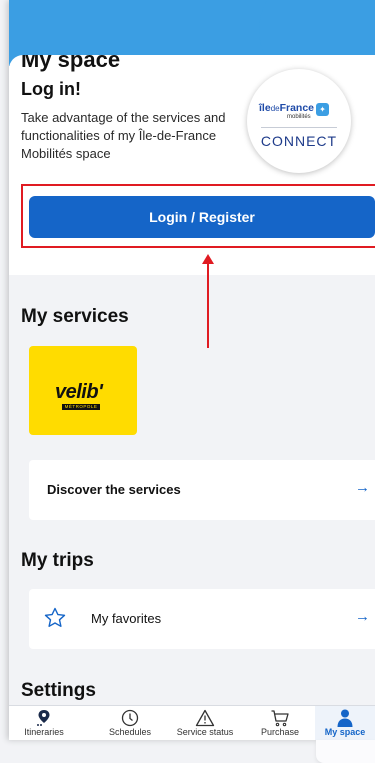  What do you see at coordinates (130, 718) in the screenshot?
I see `clock-icon` at bounding box center [130, 718].